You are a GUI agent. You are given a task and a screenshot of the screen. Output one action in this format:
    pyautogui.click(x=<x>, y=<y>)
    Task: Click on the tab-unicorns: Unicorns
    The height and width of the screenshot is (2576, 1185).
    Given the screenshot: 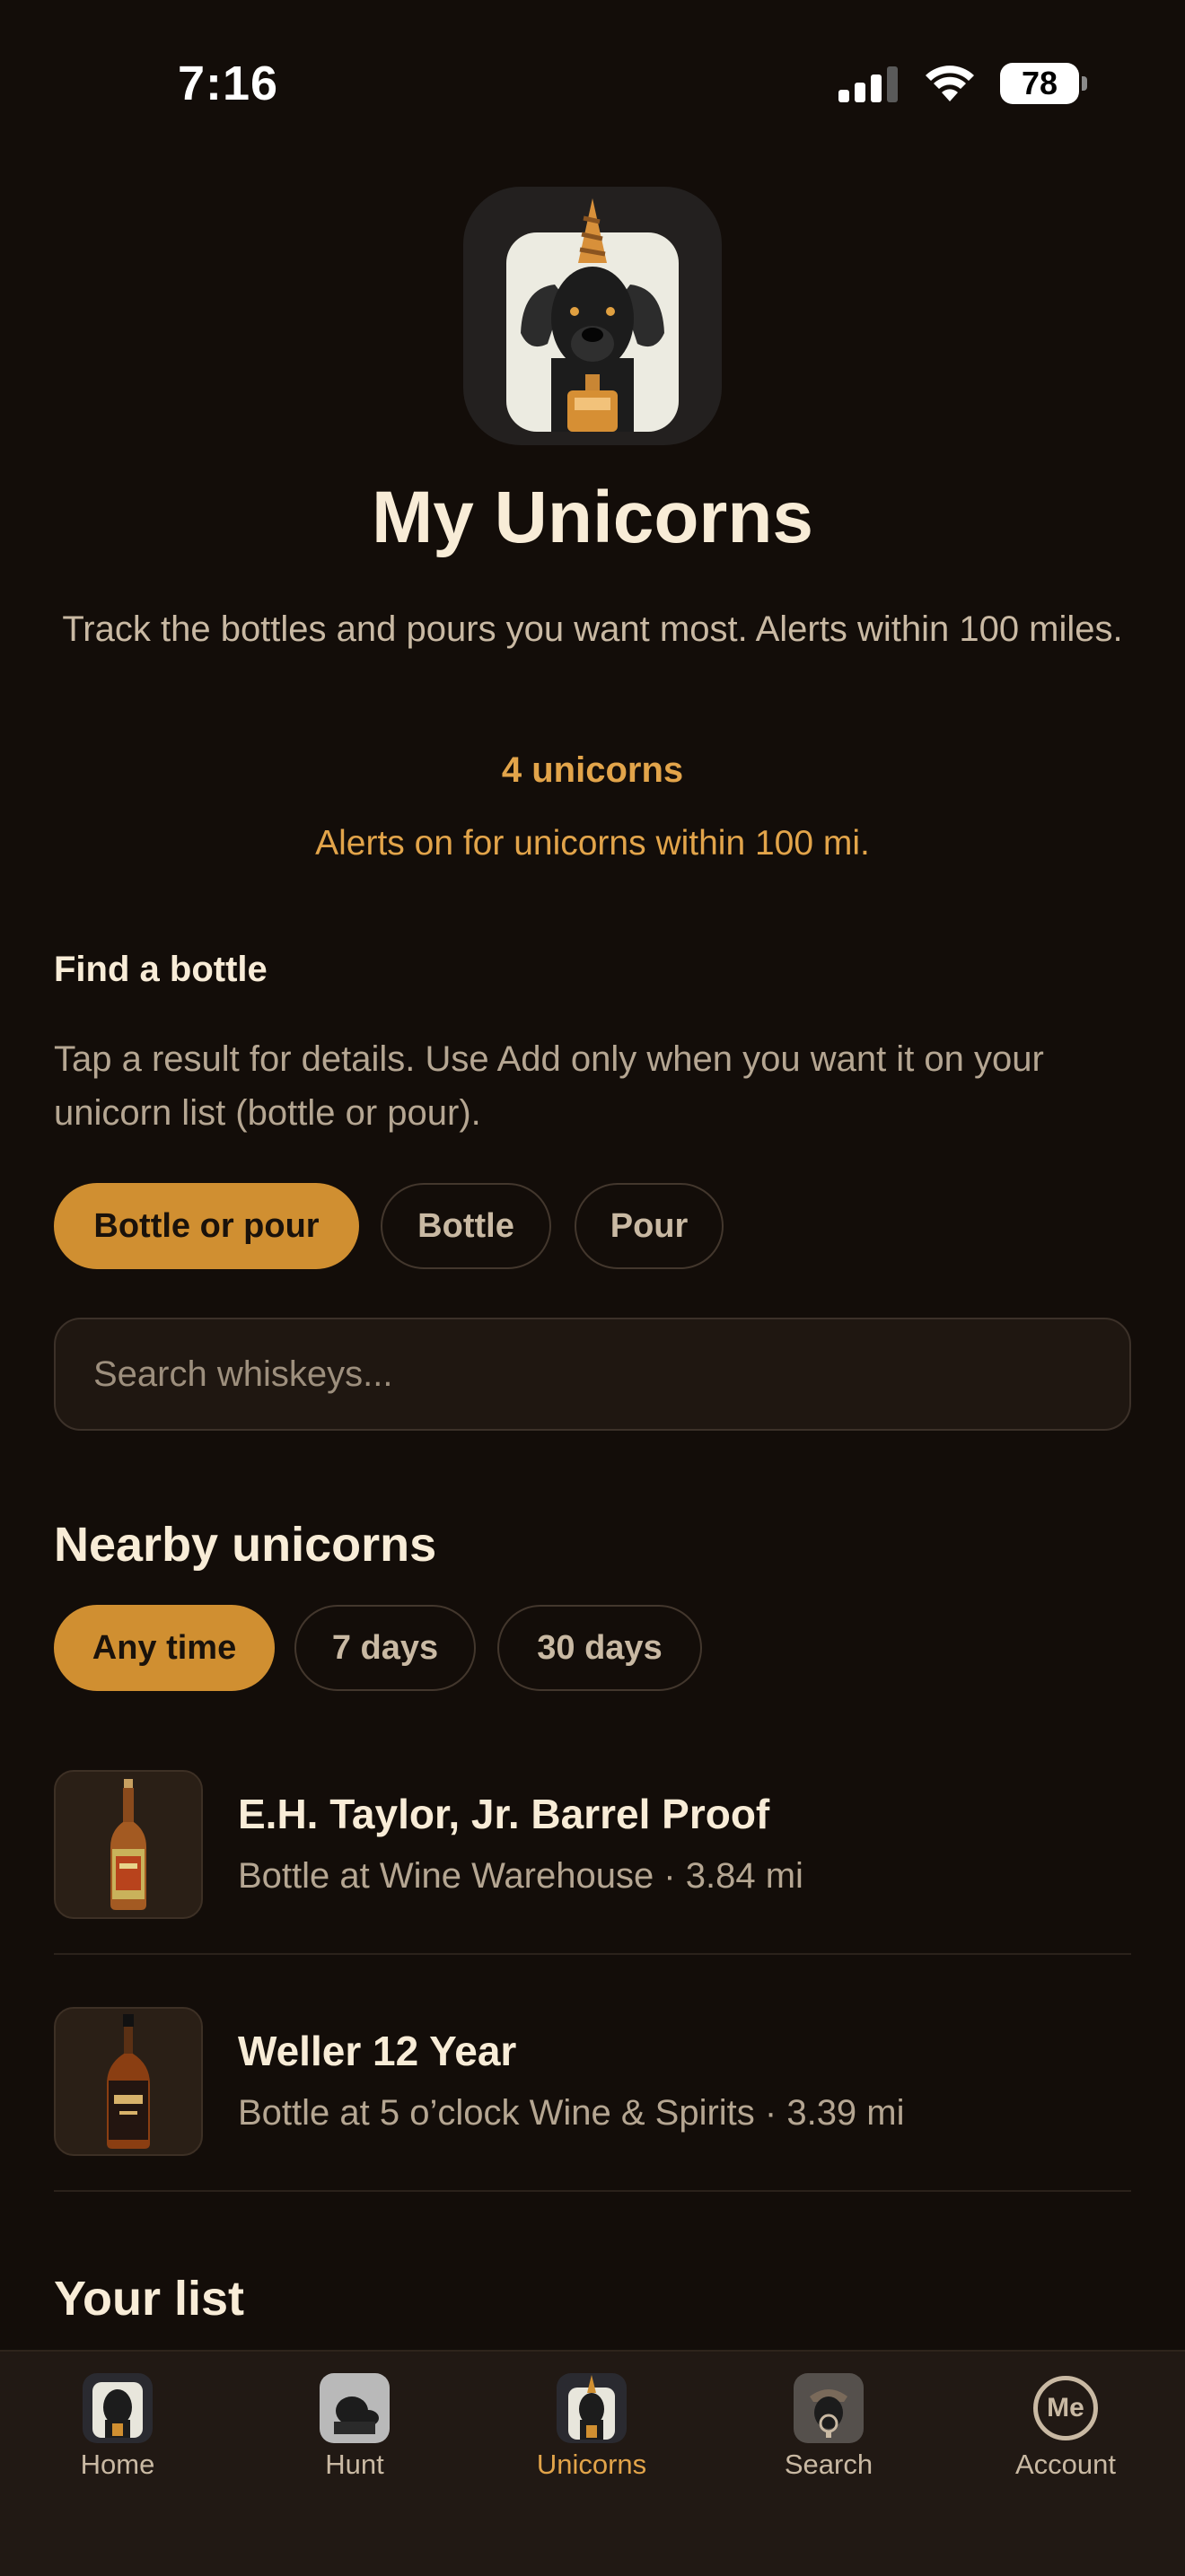 What is the action you would take?
    pyautogui.click(x=591, y=2431)
    